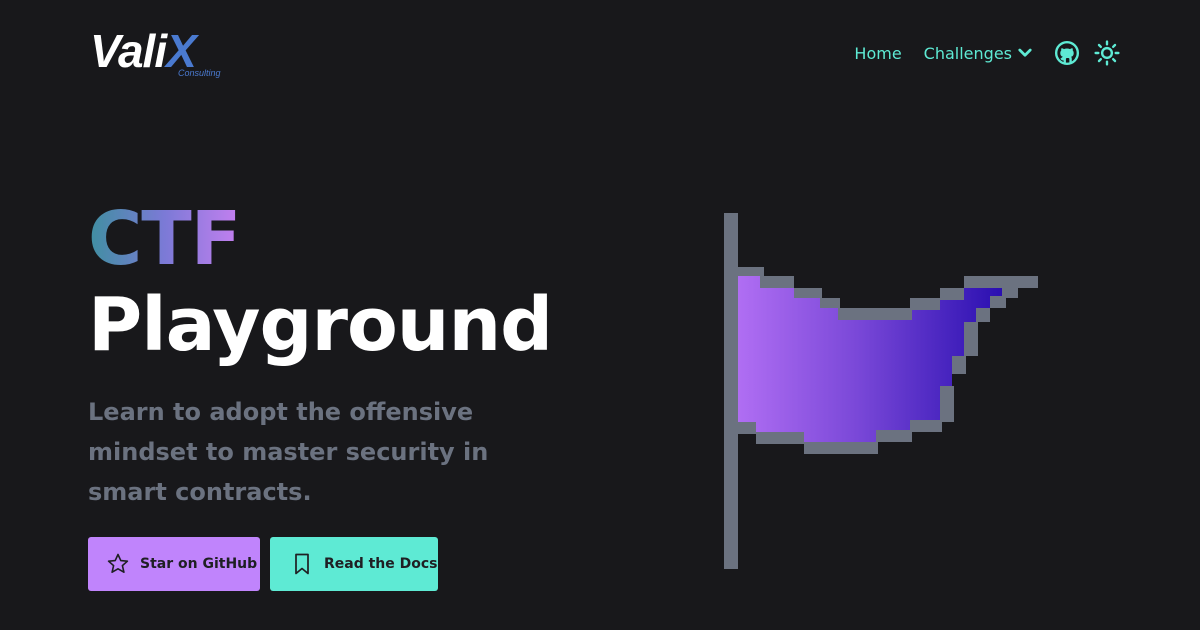 The image size is (1200, 630). I want to click on pixel-flag-illustration, so click(881, 391).